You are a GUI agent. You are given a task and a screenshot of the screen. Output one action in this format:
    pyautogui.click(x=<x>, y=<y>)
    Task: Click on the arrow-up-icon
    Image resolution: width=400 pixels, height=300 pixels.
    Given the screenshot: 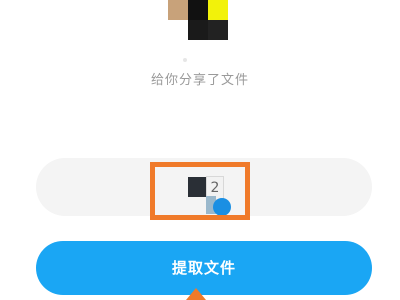 What is the action you would take?
    pyautogui.click(x=196, y=294)
    